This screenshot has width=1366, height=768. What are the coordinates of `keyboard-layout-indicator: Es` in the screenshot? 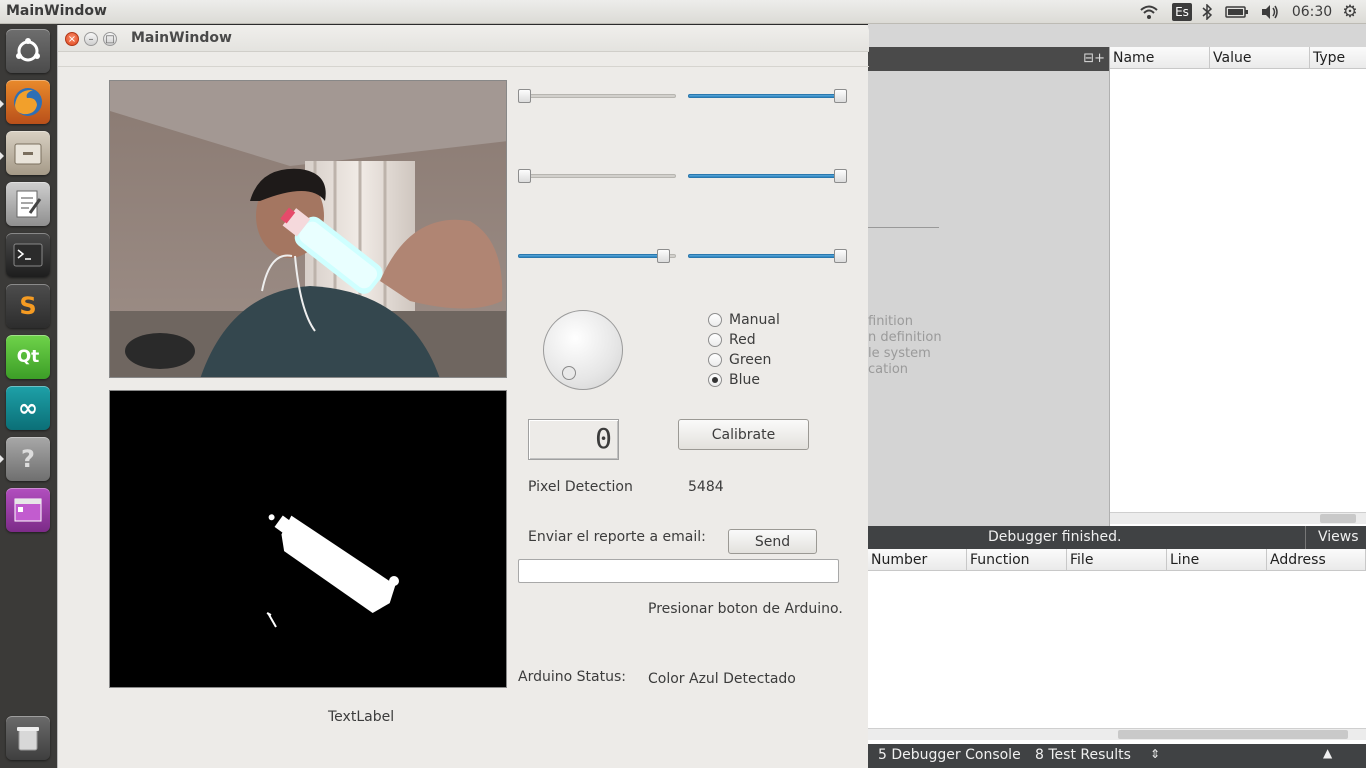 It's located at (1182, 12).